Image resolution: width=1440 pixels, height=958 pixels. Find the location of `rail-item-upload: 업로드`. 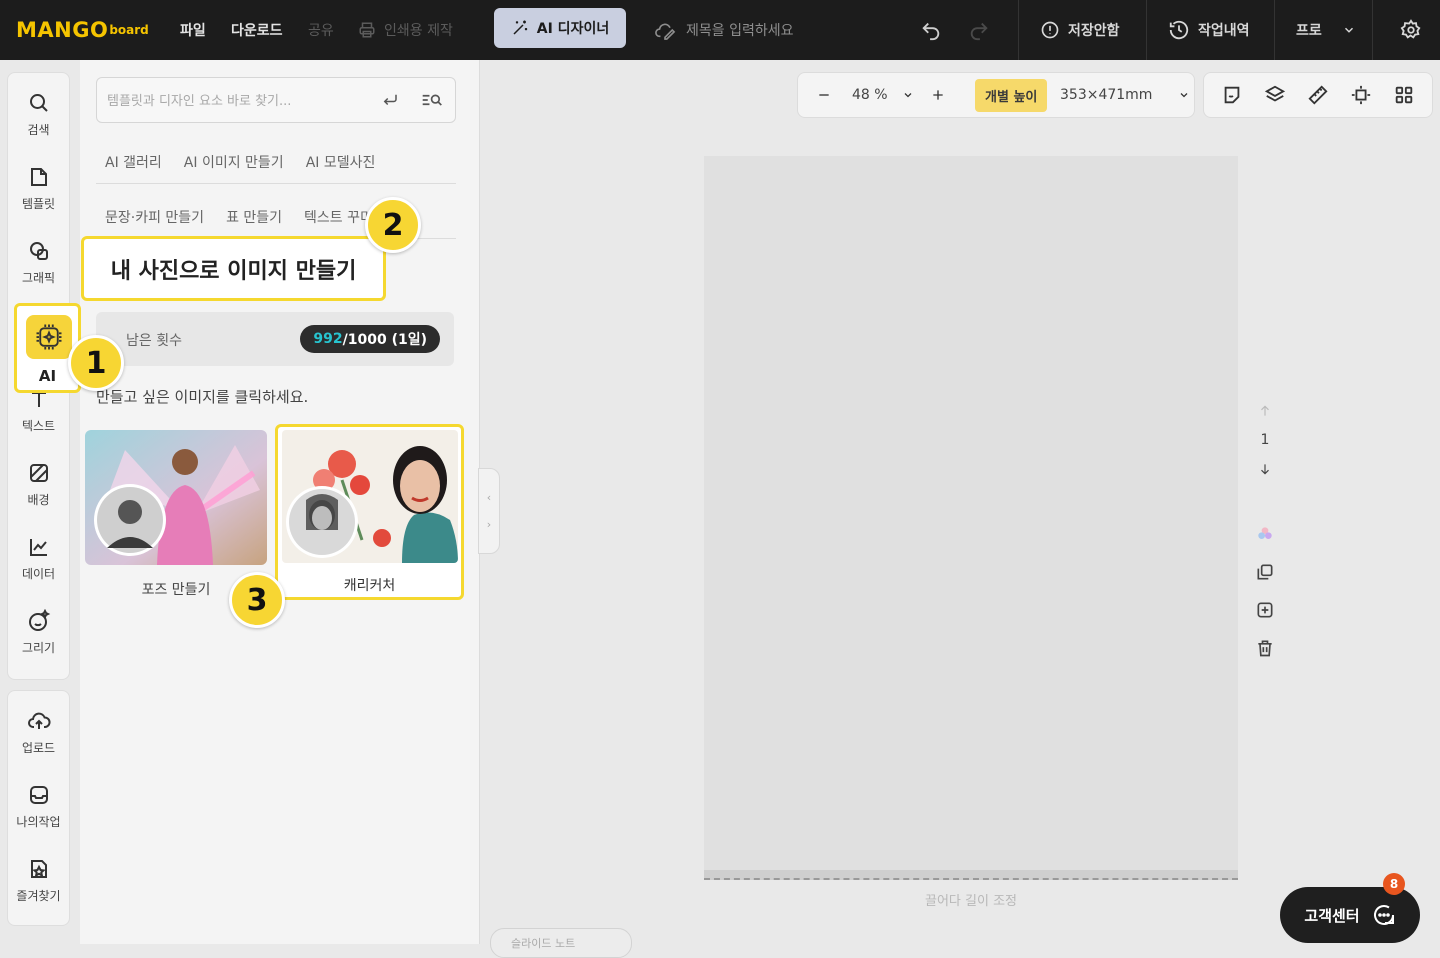

rail-item-upload: 업로드 is located at coordinates (38, 732).